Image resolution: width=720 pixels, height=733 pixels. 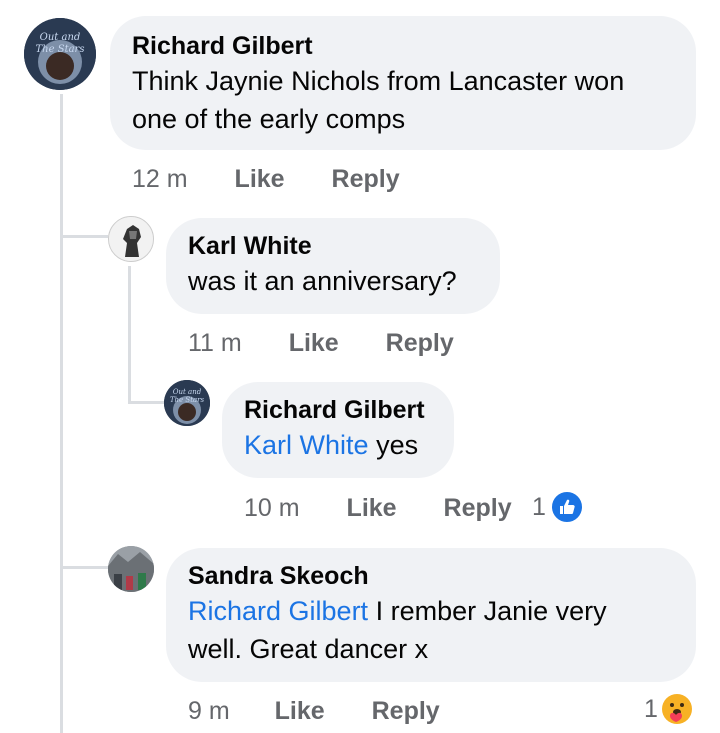 I want to click on comment-actions: 9 m Like Reply, so click(x=314, y=711).